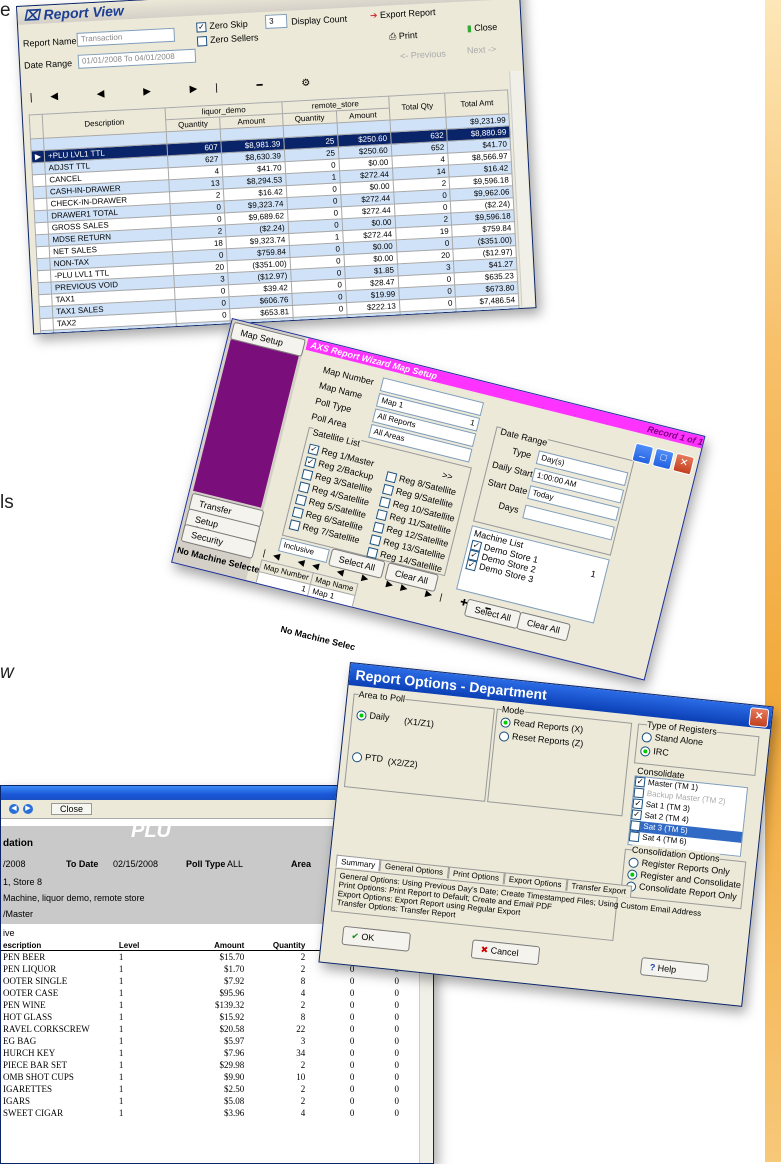 The width and height of the screenshot is (781, 1164). Describe the element at coordinates (376, 938) in the screenshot. I see `ok-button: ✔ OK` at that location.